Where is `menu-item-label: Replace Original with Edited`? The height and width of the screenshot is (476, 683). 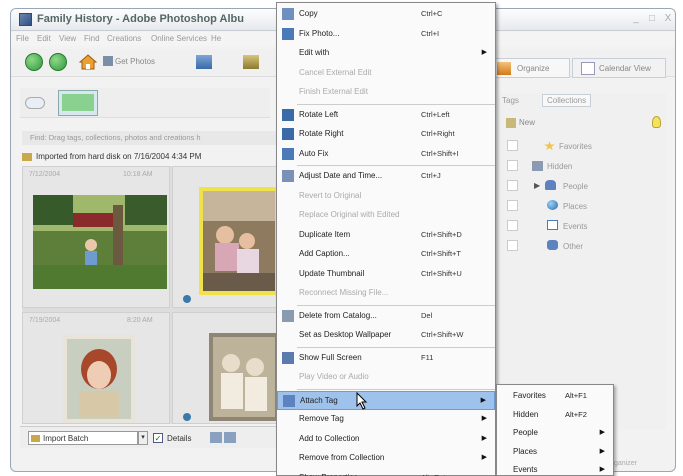
menu-item-label: Replace Original with Edited is located at coordinates (349, 214).